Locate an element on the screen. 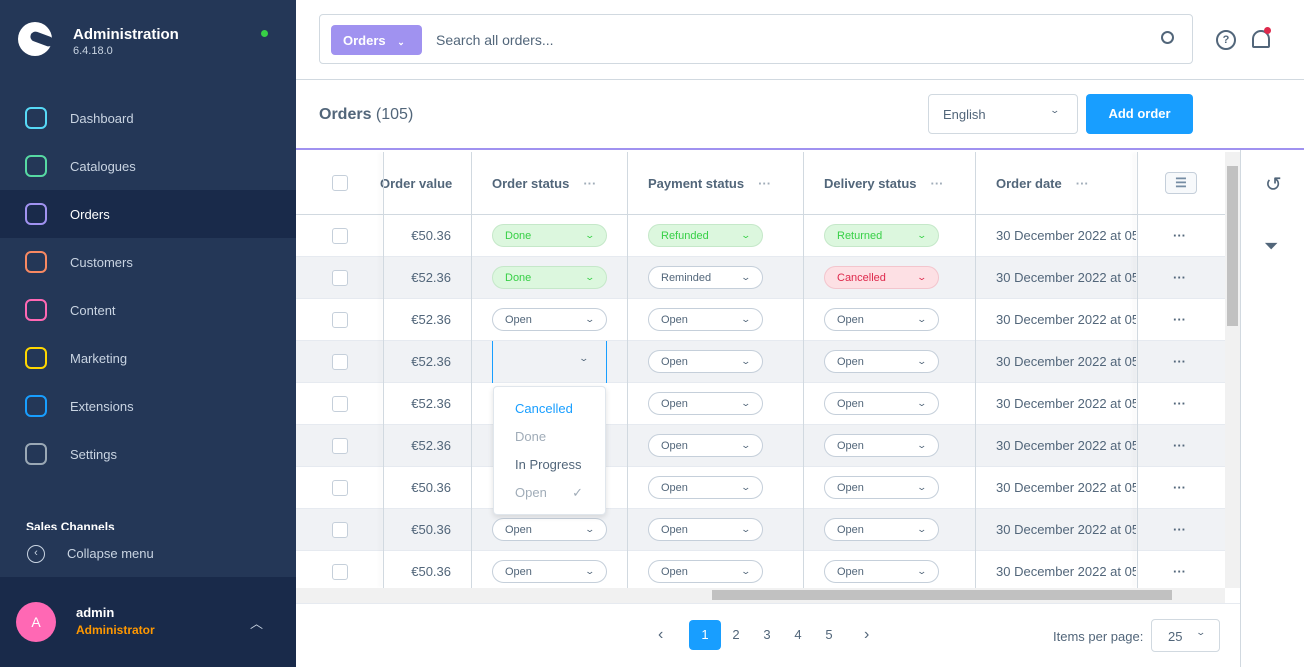 This screenshot has height=667, width=1304. items-per-page-select: 25 ⌄ is located at coordinates (1185, 635).